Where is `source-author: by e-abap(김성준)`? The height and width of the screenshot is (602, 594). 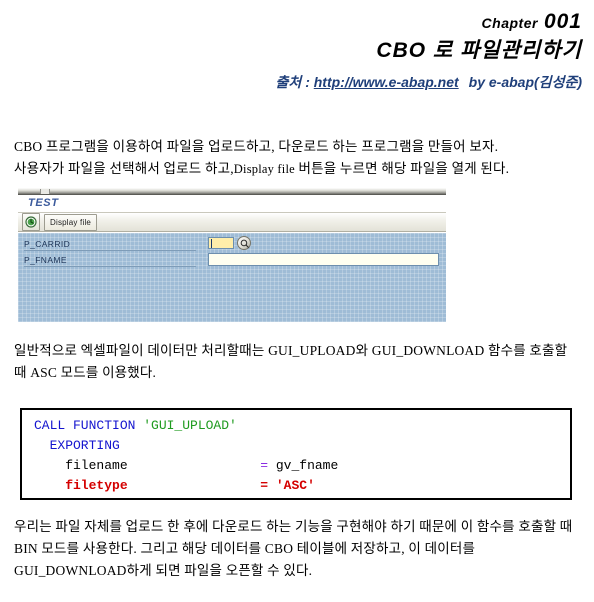
source-author: by e-abap(김성준) is located at coordinates (525, 82).